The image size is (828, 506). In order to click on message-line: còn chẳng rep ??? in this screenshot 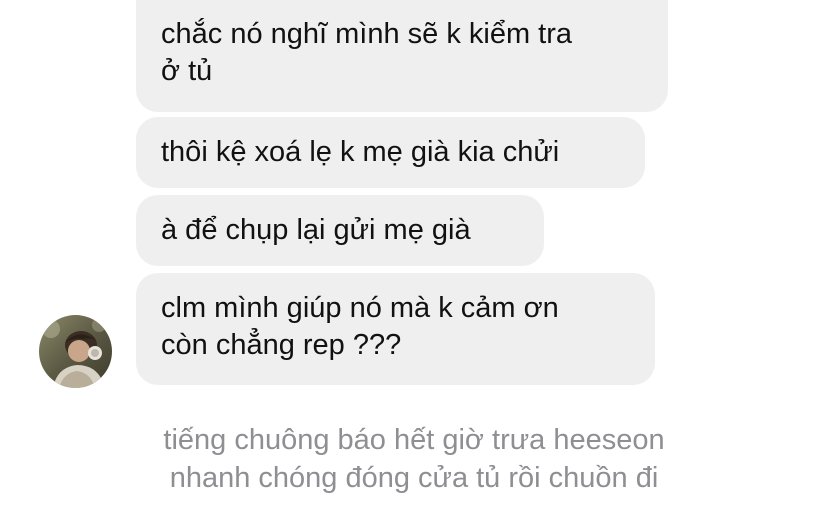, I will do `click(281, 345)`.